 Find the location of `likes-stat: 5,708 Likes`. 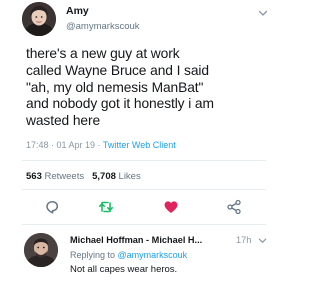

likes-stat: 5,708 Likes is located at coordinates (116, 176).